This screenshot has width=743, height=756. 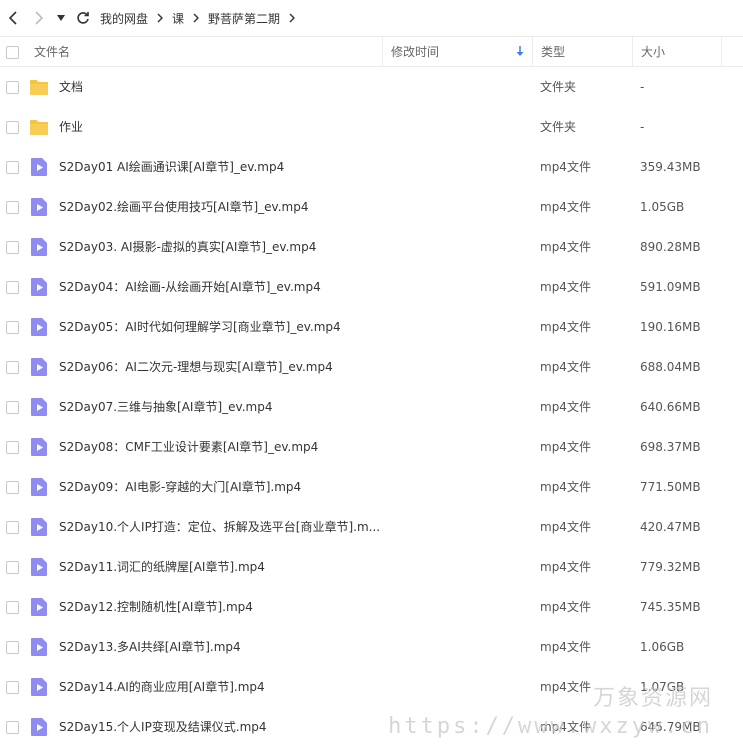 What do you see at coordinates (670, 407) in the screenshot?
I see `file-size: 640.66MB` at bounding box center [670, 407].